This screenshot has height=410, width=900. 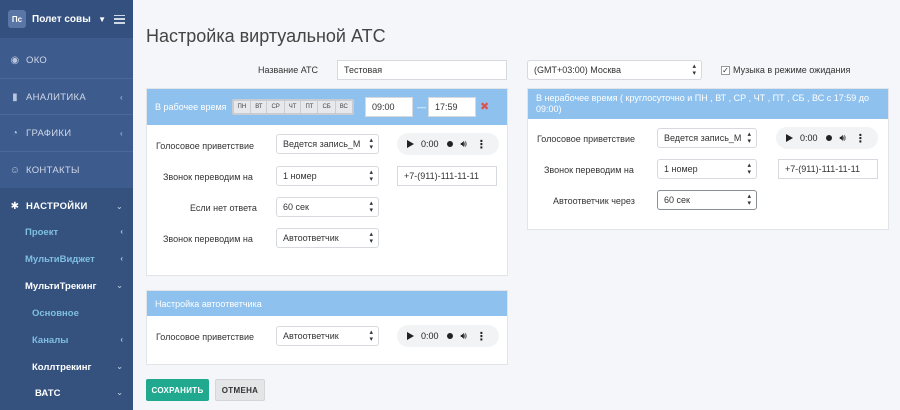 What do you see at coordinates (66, 206) in the screenshot?
I see `sidebar-item-settings: ✱ НАСТРОЙКИ ⌄` at bounding box center [66, 206].